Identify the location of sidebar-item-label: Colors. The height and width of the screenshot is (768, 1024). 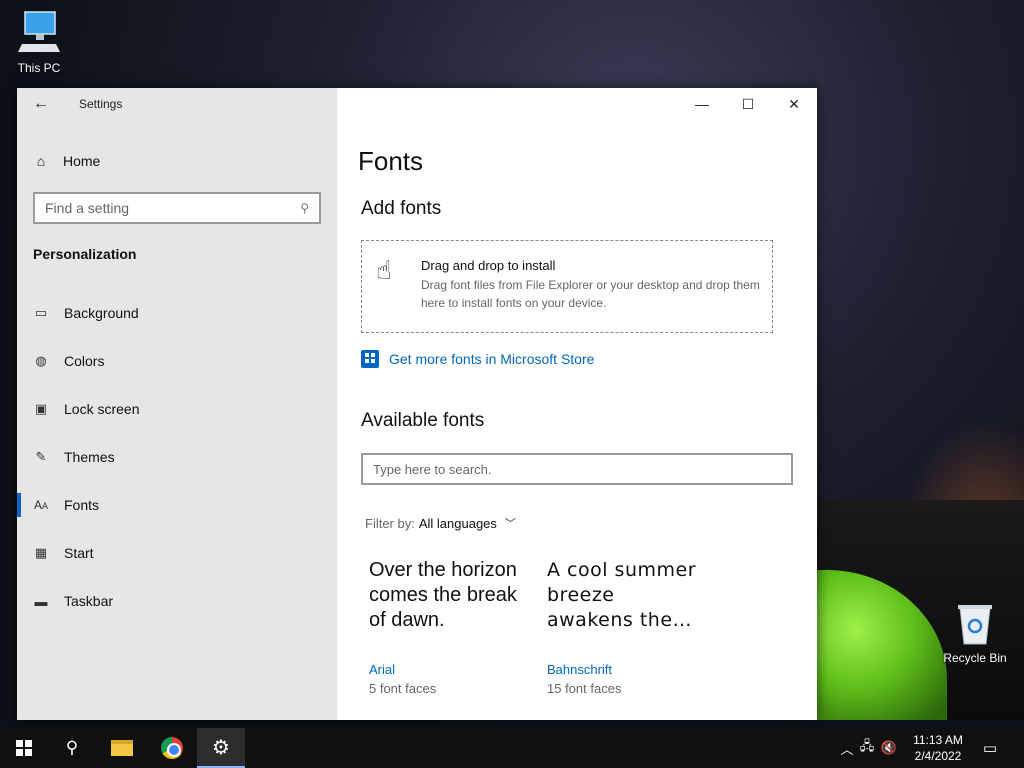
(84, 361).